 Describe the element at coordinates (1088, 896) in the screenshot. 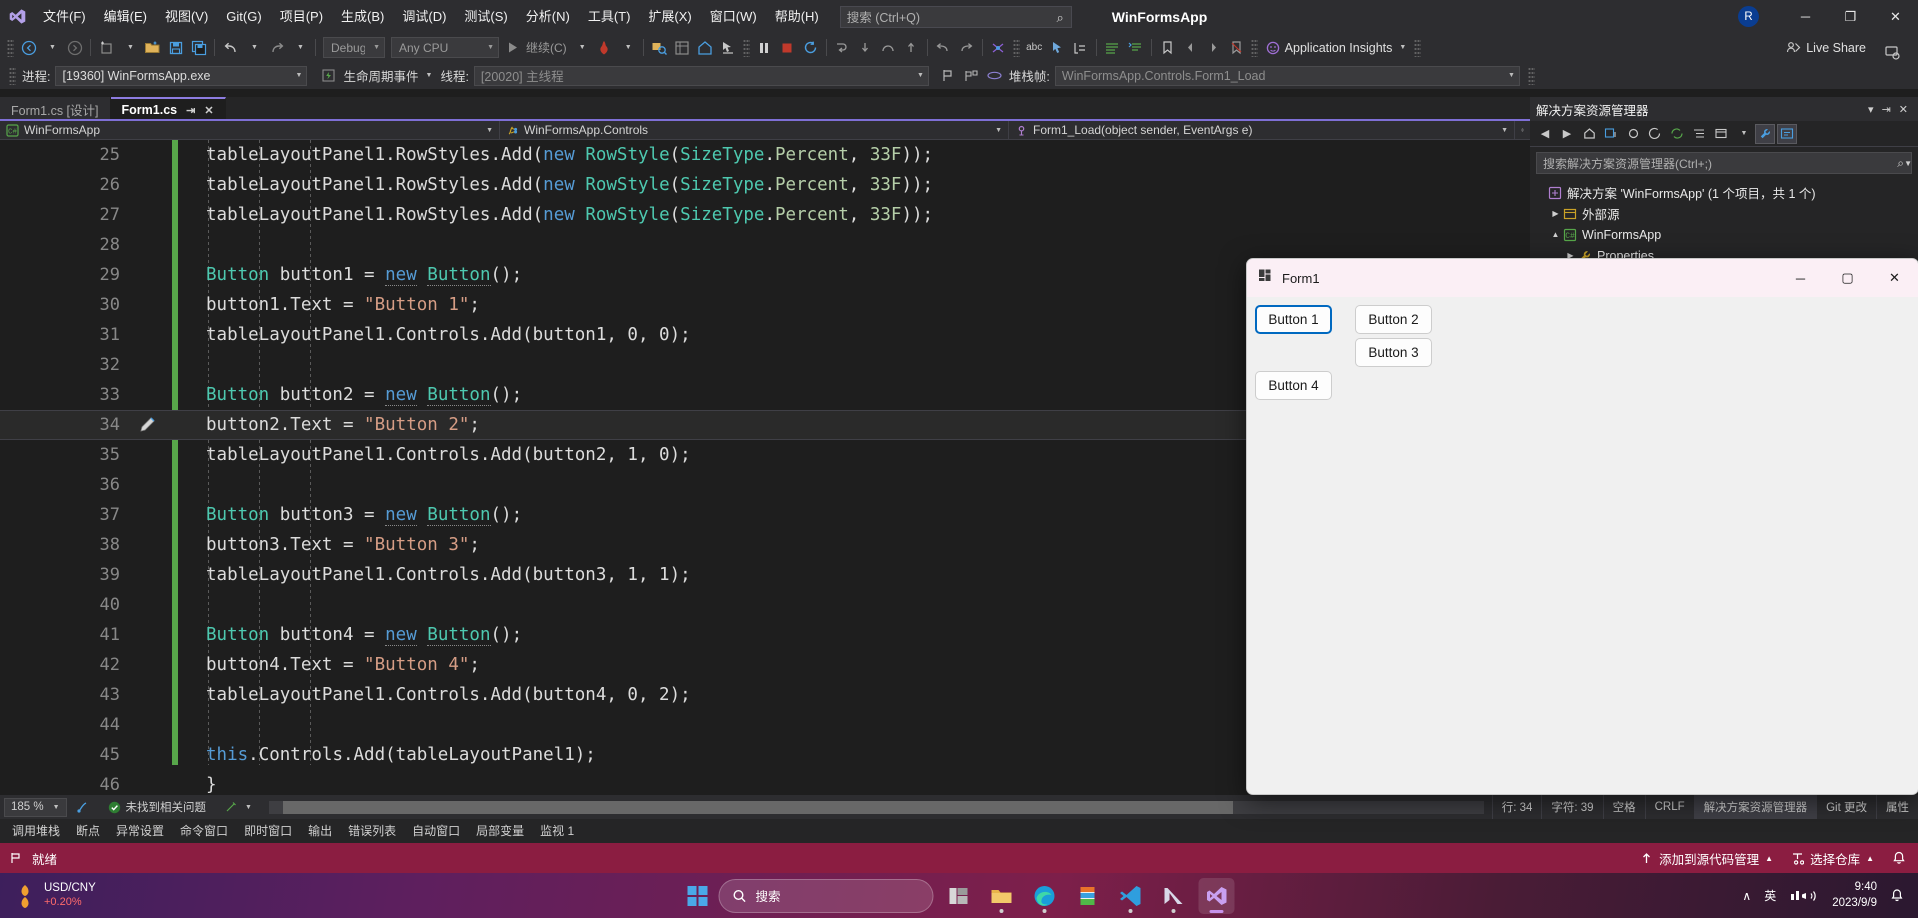

I see `taskbar-app-store` at that location.